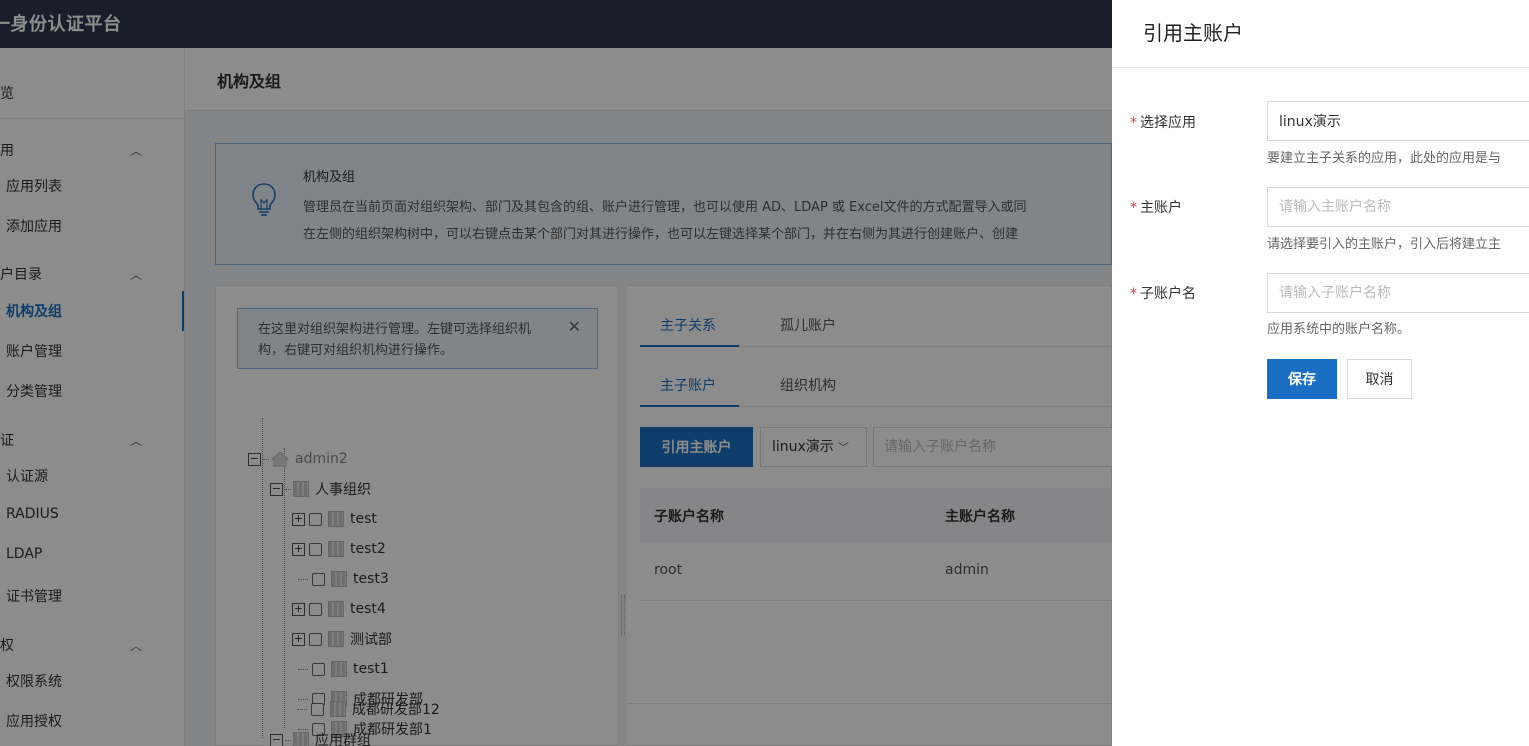 The width and height of the screenshot is (1529, 746). Describe the element at coordinates (1302, 379) in the screenshot. I see `save-button: 保存` at that location.